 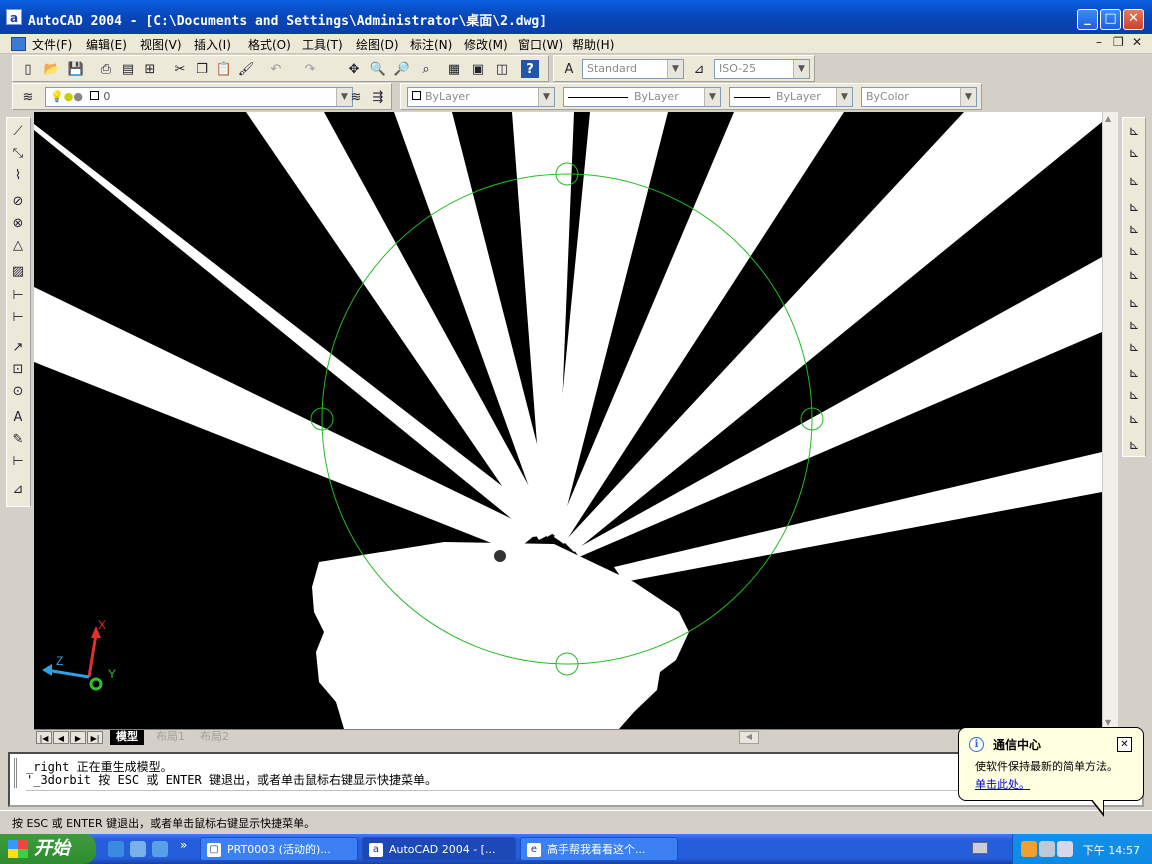 What do you see at coordinates (919, 97) in the screenshot?
I see `plot-style-select: ByColor ▼` at bounding box center [919, 97].